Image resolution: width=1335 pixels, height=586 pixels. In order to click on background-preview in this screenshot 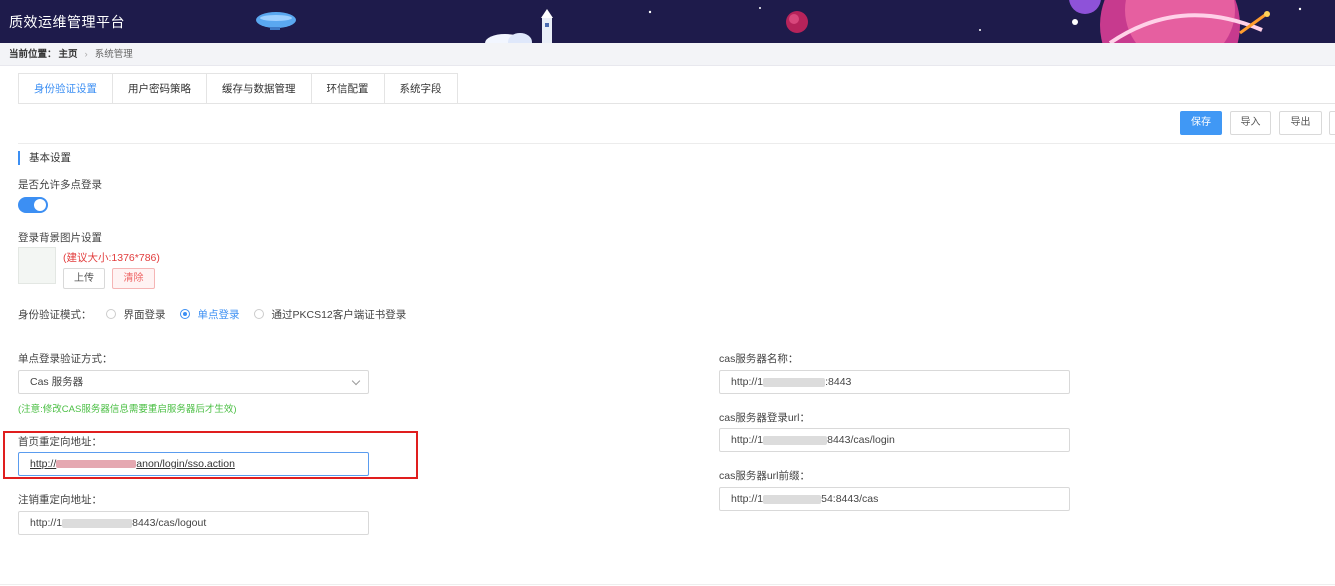, I will do `click(37, 265)`.